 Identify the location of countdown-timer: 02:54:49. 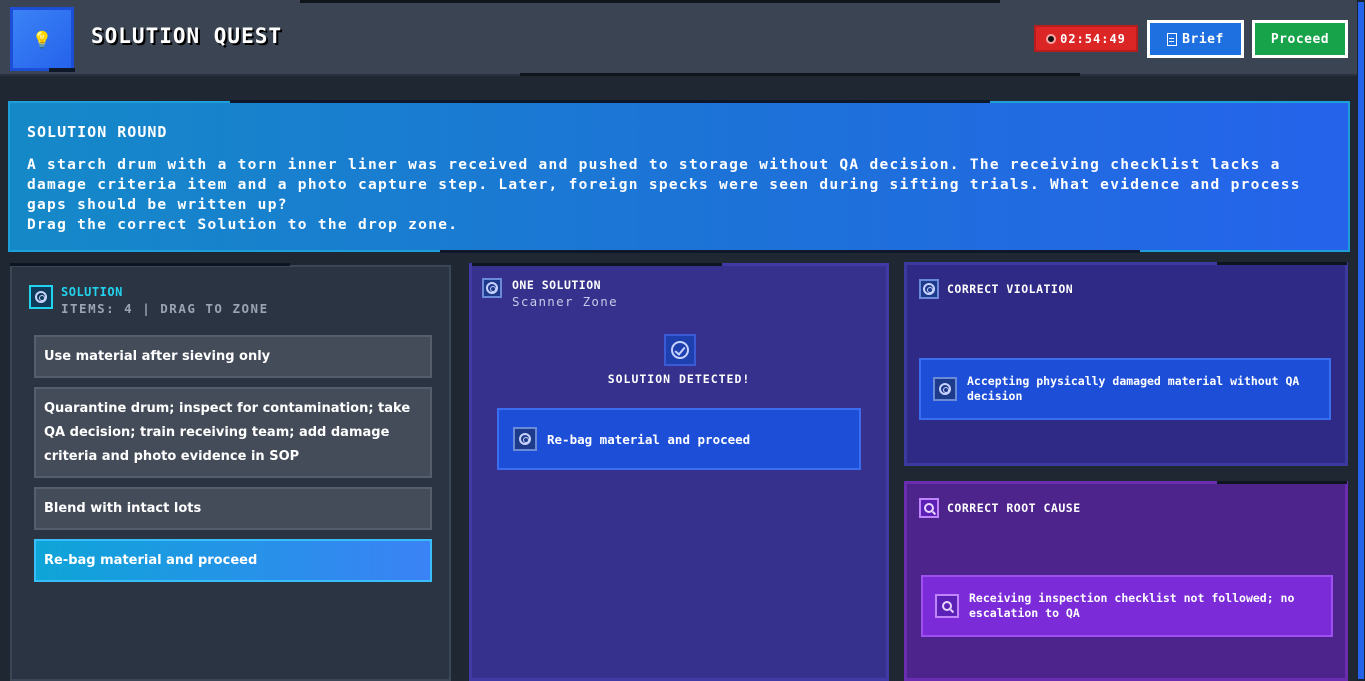
(1086, 38).